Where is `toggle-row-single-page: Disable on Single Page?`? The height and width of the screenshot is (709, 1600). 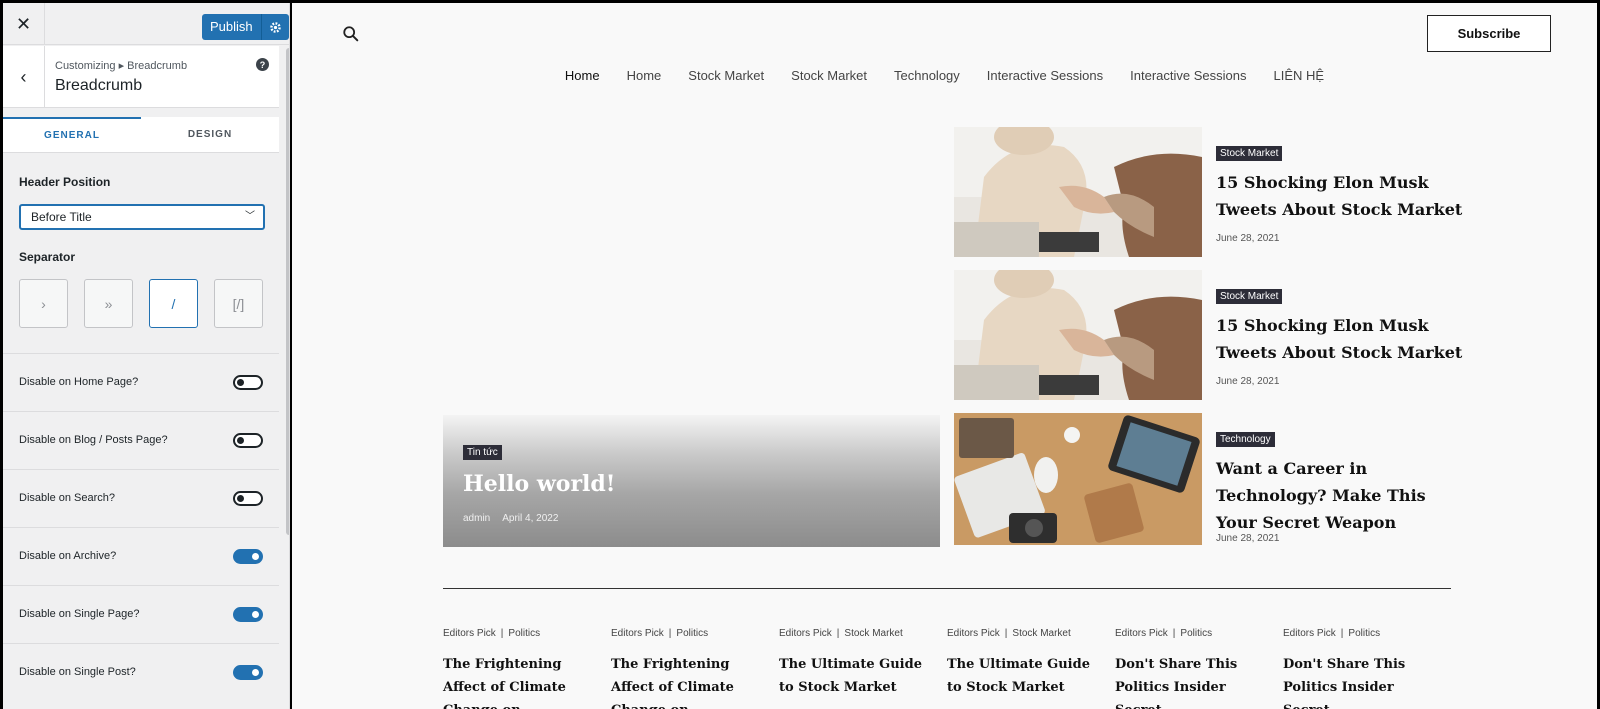 toggle-row-single-page: Disable on Single Page? is located at coordinates (141, 614).